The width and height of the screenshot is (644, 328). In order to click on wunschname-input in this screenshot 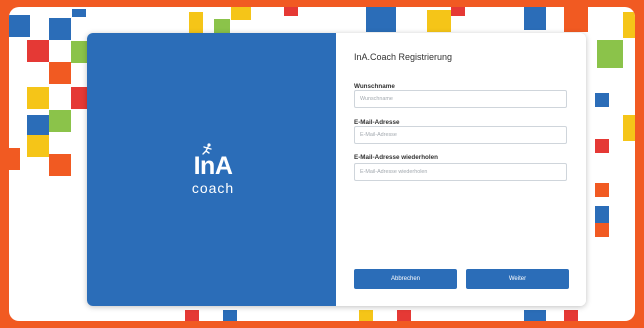, I will do `click(460, 99)`.